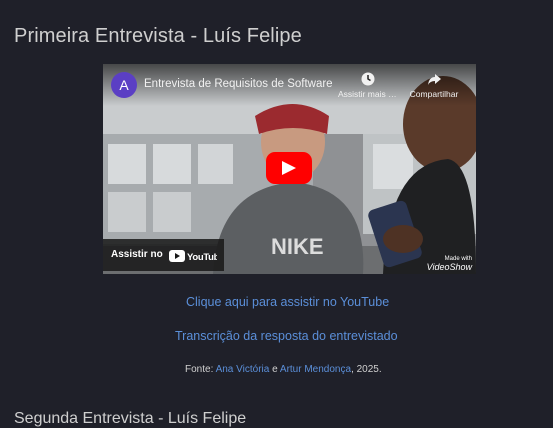 The width and height of the screenshot is (553, 428). I want to click on play-icon, so click(289, 168).